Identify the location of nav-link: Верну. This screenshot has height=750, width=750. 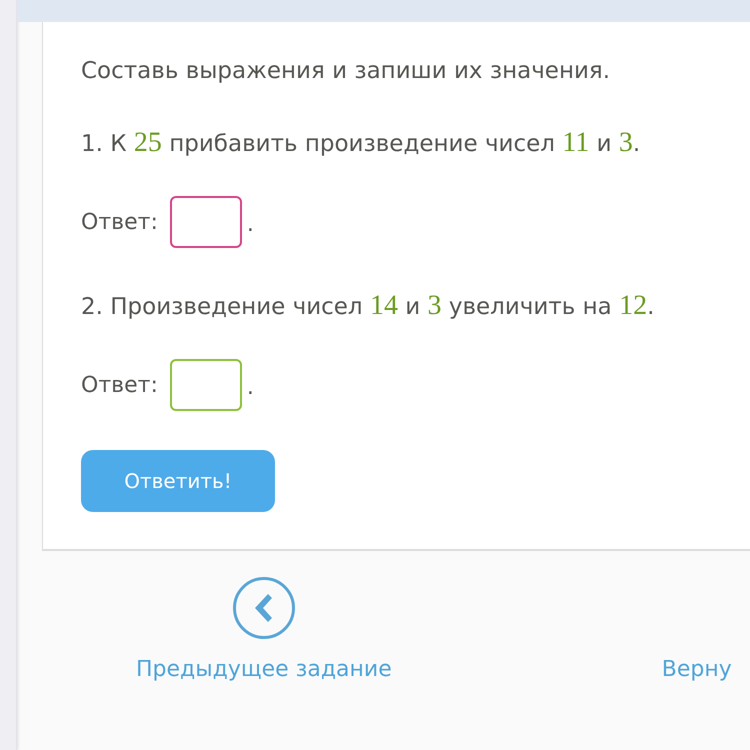
(697, 670).